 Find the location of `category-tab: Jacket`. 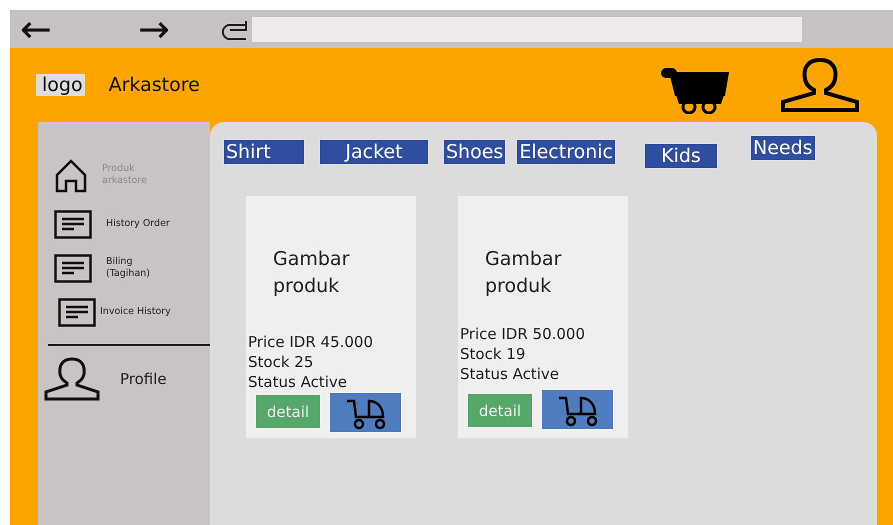

category-tab: Jacket is located at coordinates (374, 152).